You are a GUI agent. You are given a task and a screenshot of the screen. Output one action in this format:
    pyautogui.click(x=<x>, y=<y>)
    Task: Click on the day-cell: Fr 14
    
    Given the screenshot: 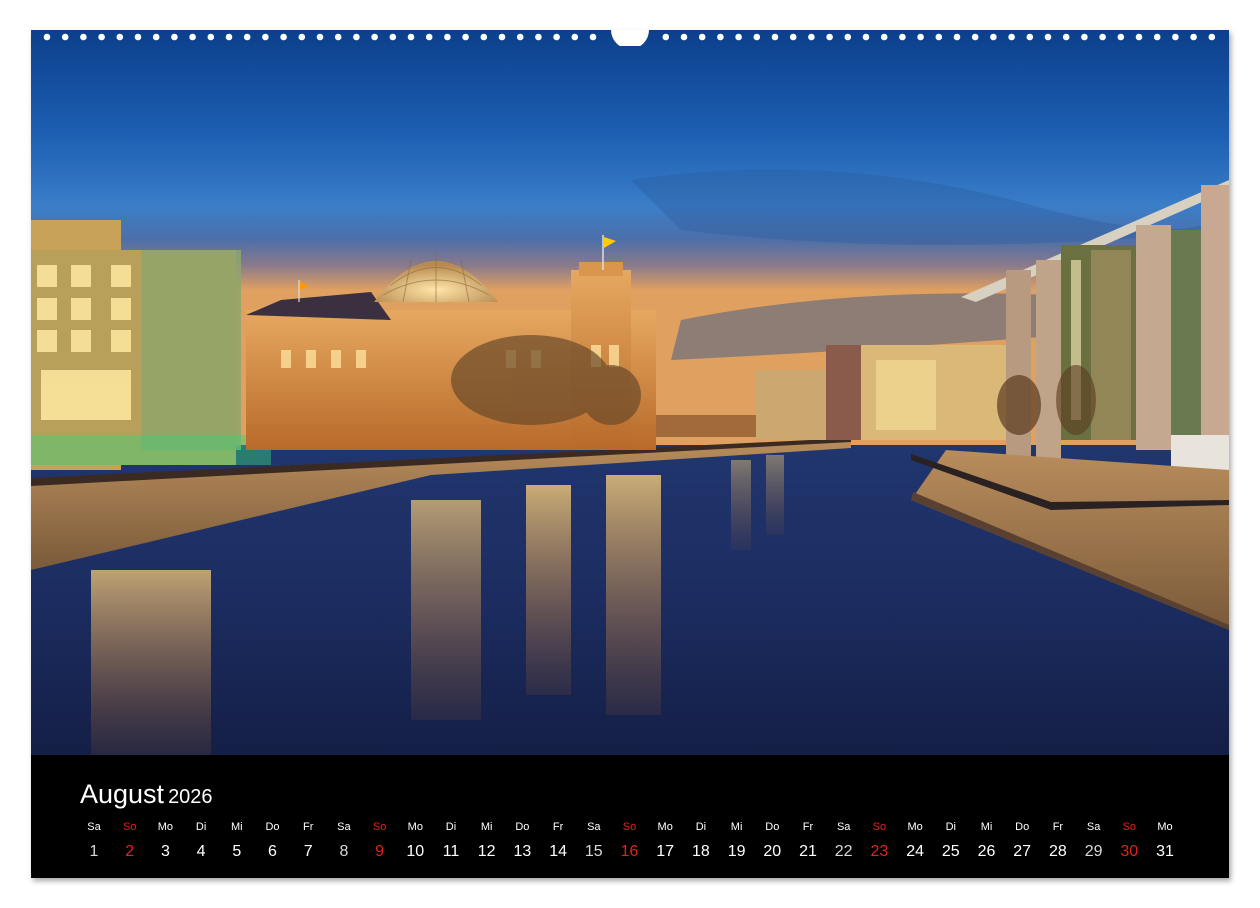 What is the action you would take?
    pyautogui.click(x=558, y=840)
    